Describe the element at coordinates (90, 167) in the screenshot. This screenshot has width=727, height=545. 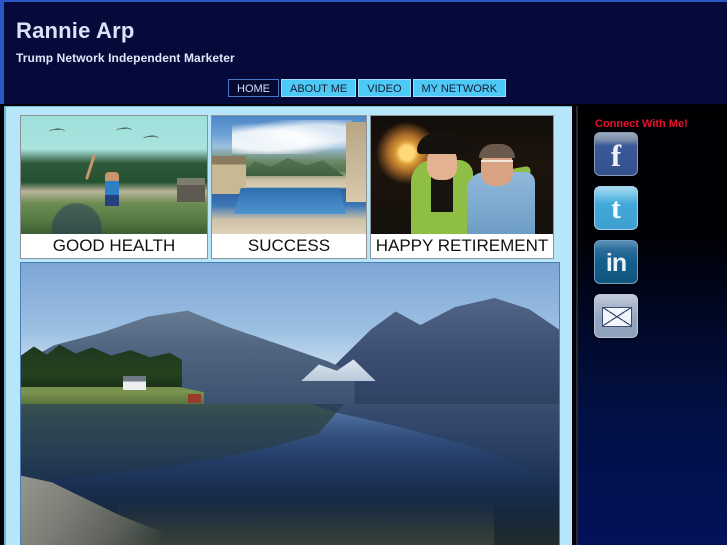
I see `raised-arm-shape` at that location.